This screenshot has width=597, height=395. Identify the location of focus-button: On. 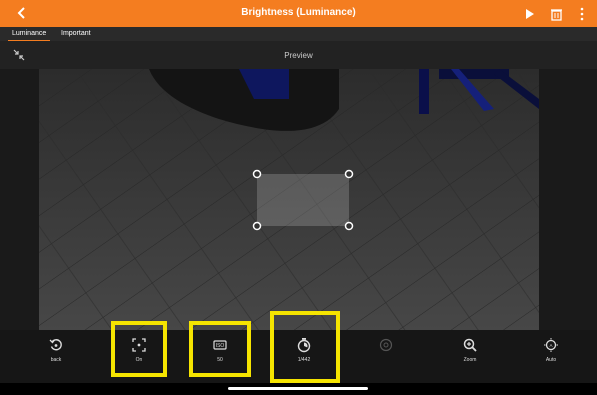
(139, 357).